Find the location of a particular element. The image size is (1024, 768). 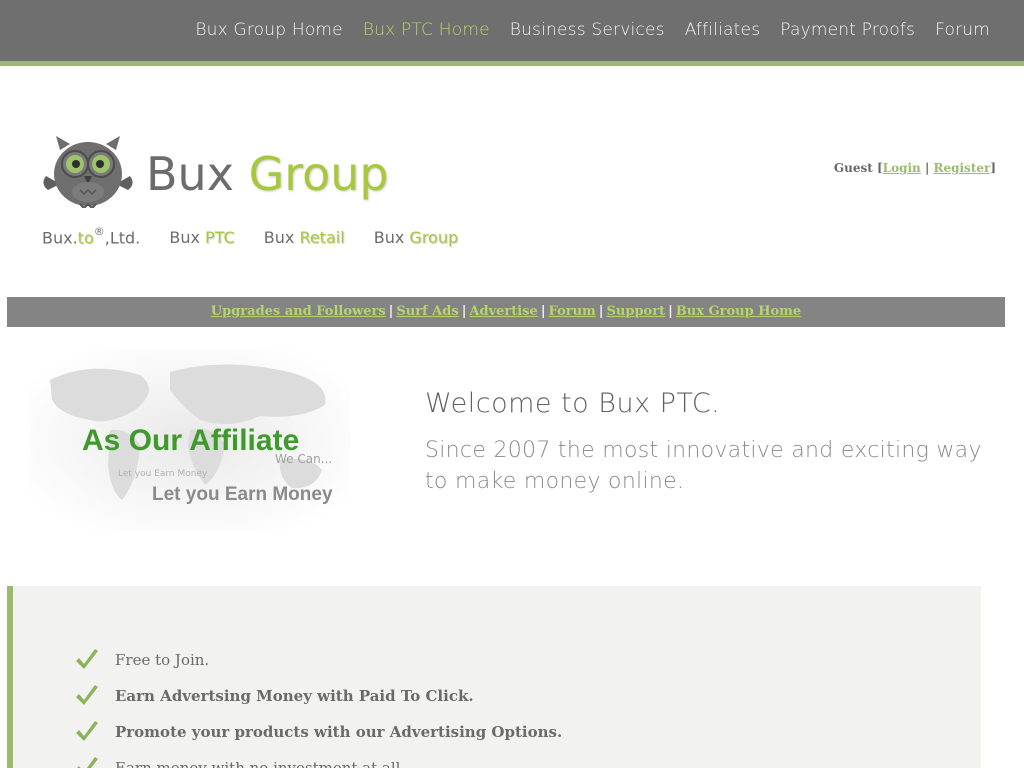

sublink-bux-retail-prefix: Bux is located at coordinates (281, 238).